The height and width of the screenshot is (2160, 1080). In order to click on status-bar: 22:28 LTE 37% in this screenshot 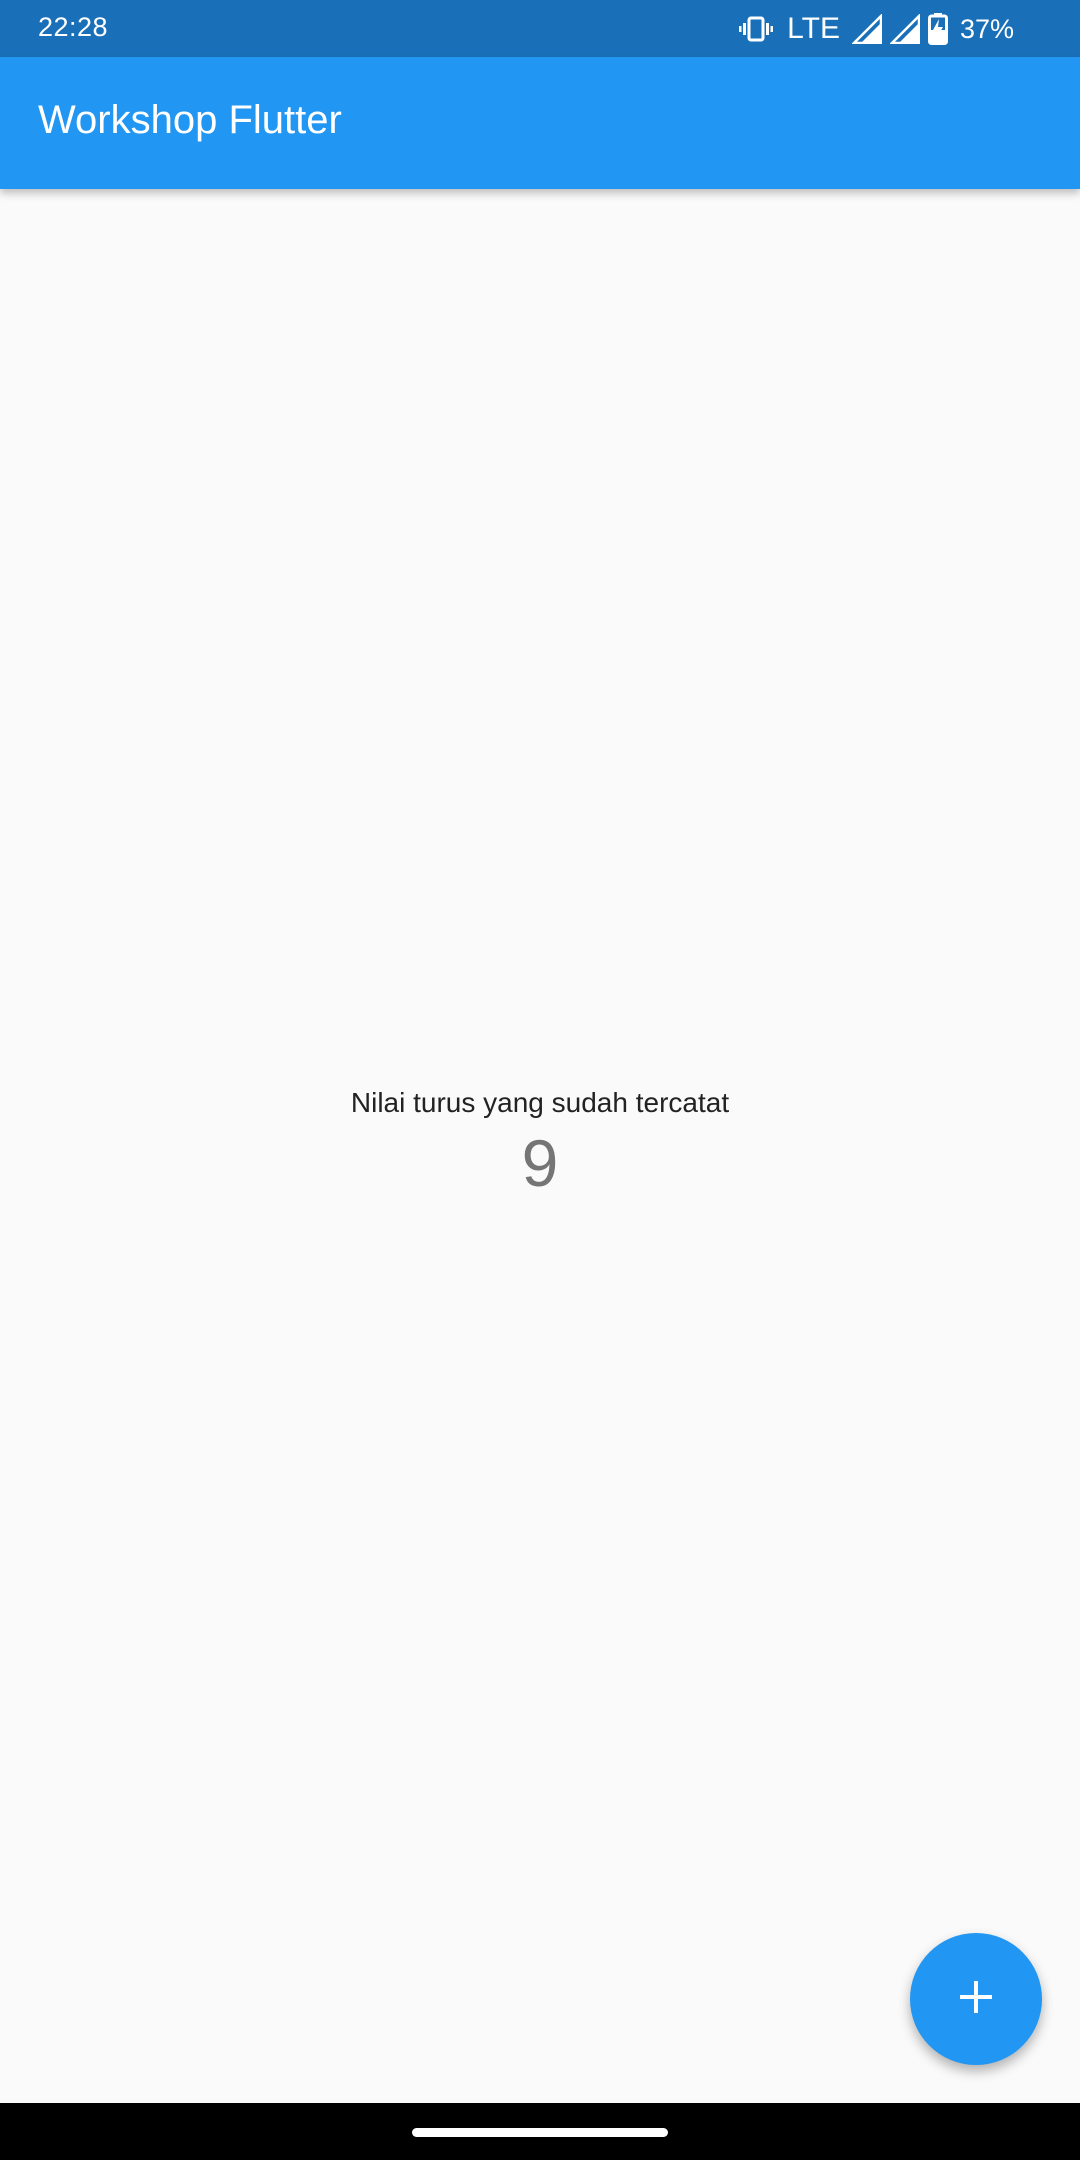, I will do `click(540, 28)`.